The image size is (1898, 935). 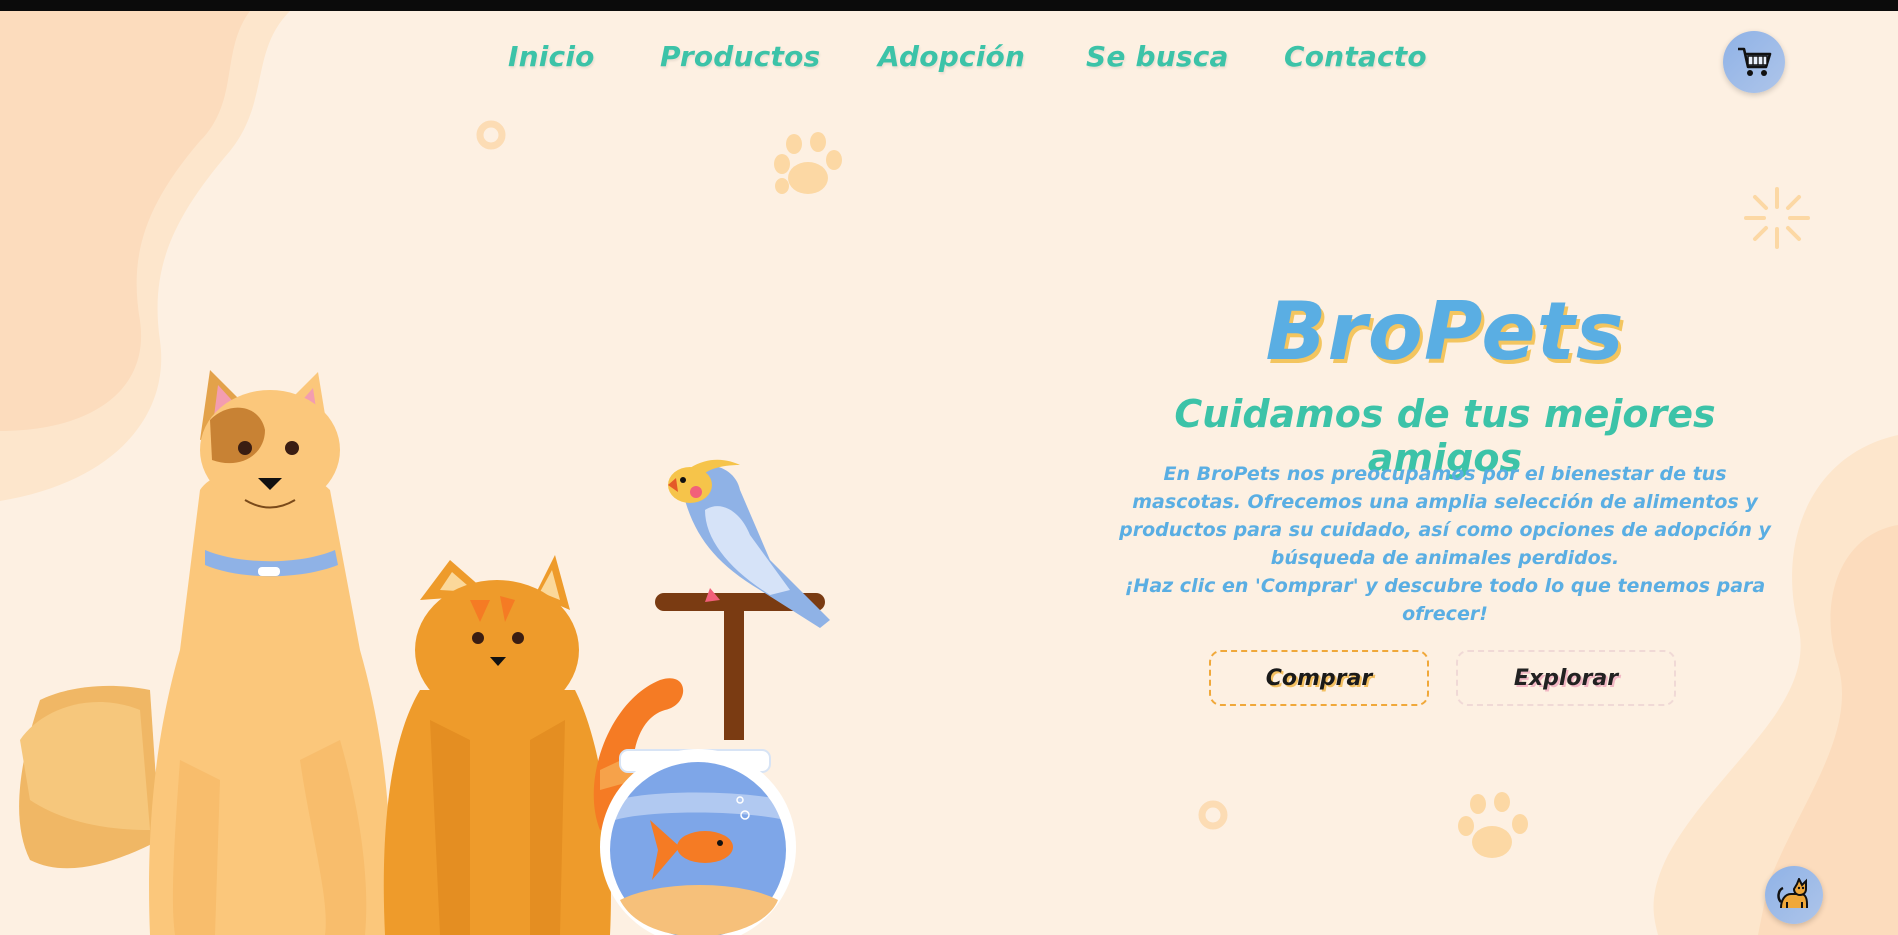 I want to click on pet-button, so click(x=1794, y=895).